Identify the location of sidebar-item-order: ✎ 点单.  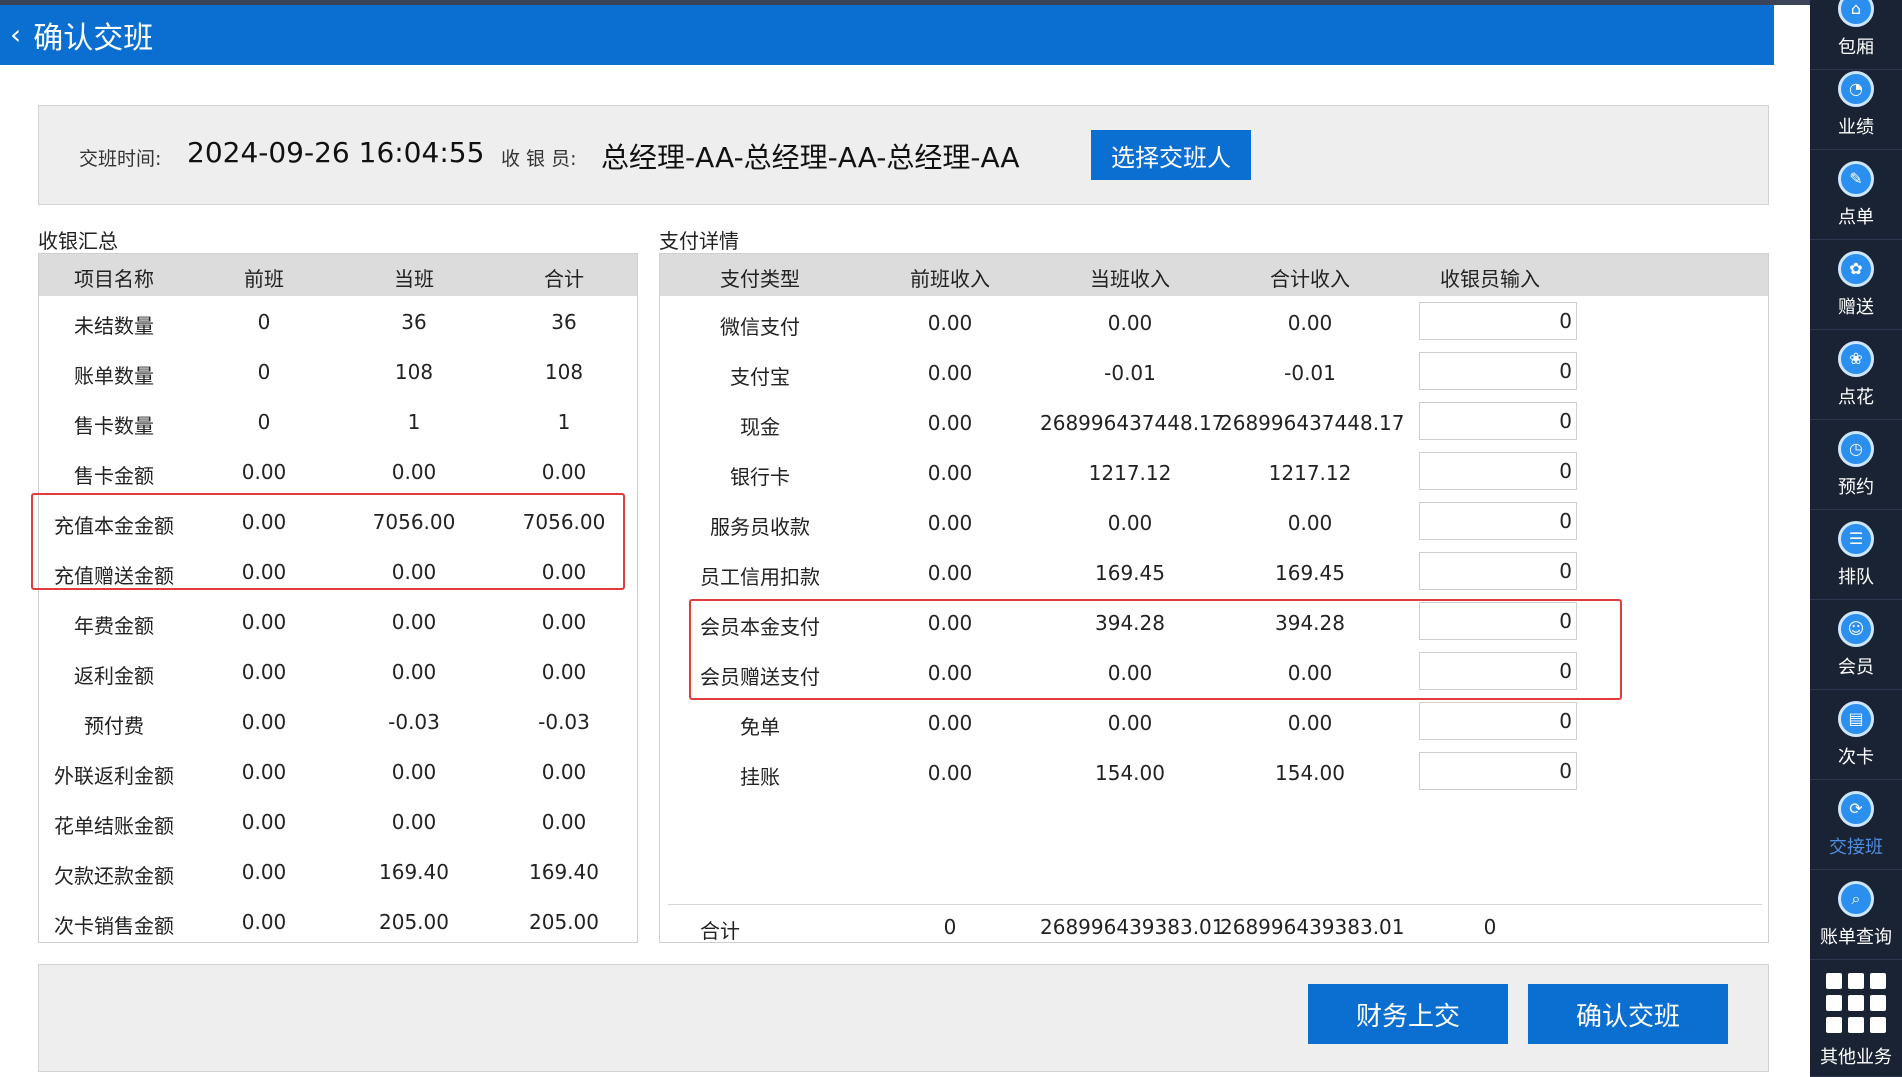
(1856, 195).